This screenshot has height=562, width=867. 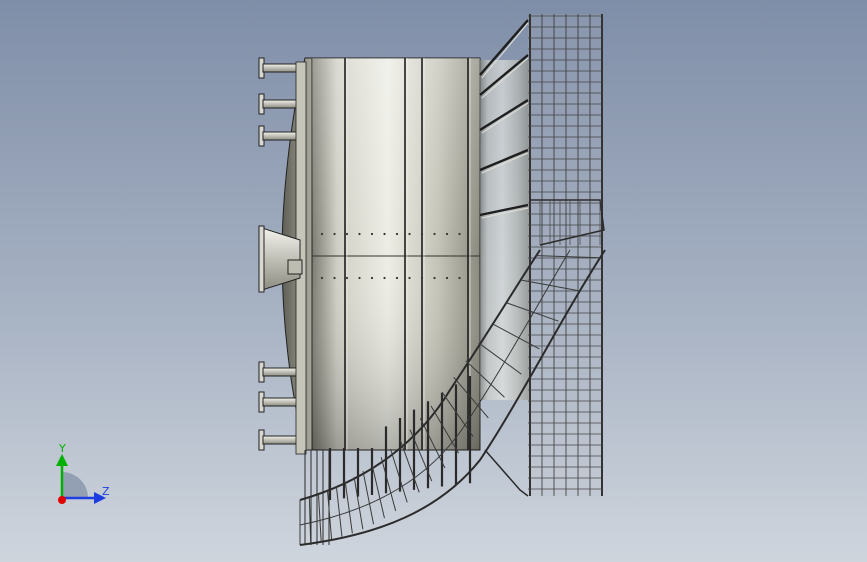 What do you see at coordinates (62, 460) in the screenshot?
I see `y-axis-arrow` at bounding box center [62, 460].